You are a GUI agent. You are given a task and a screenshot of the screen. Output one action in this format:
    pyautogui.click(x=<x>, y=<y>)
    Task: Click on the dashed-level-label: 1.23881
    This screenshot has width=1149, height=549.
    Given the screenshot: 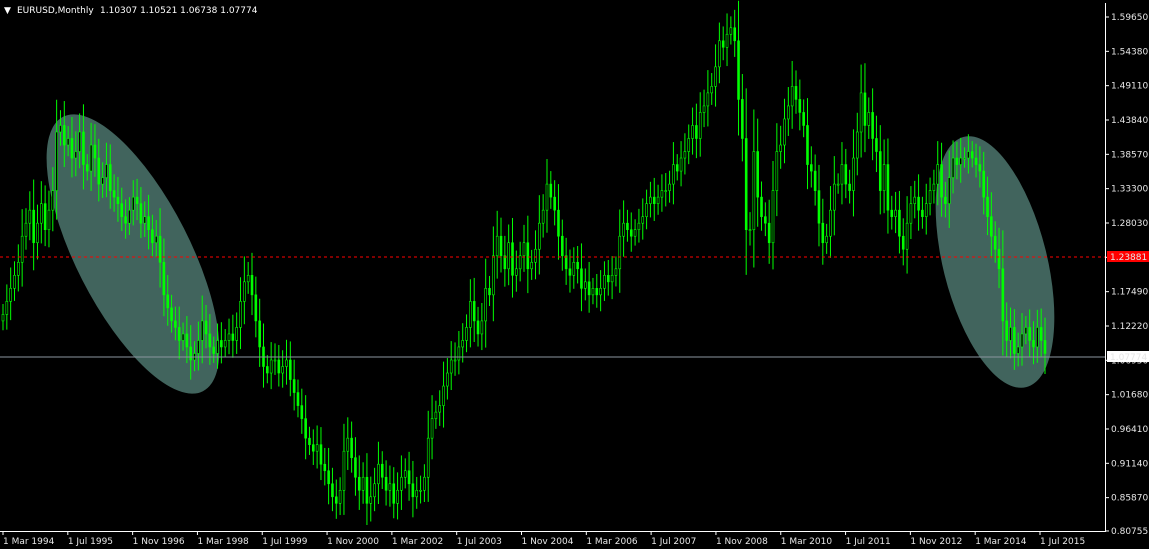 What is the action you would take?
    pyautogui.click(x=1128, y=258)
    